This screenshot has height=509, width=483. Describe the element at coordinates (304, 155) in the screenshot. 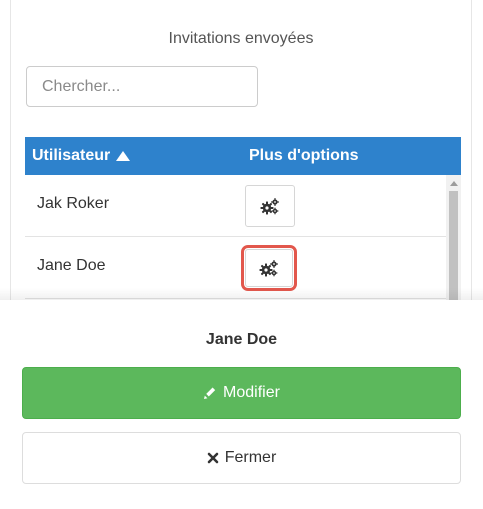

I see `column-header-options: Plus d'options` at that location.